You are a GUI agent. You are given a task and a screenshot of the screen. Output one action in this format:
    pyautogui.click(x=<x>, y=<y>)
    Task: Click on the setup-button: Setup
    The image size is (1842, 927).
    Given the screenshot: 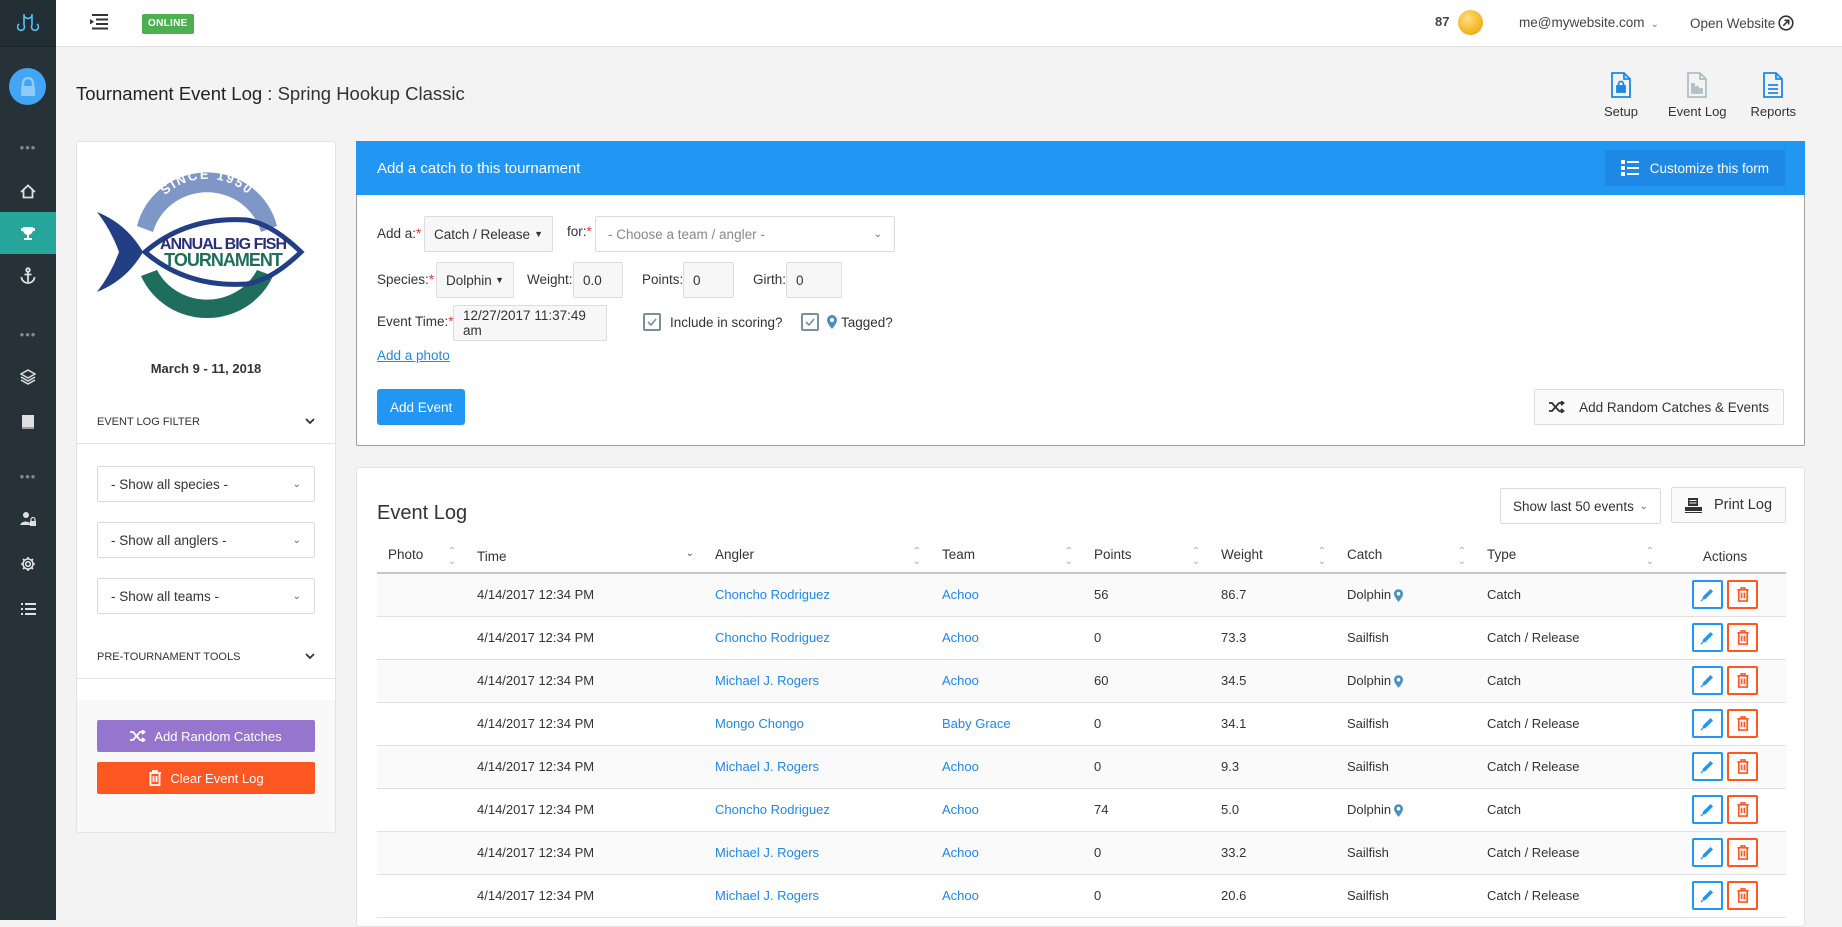 What is the action you would take?
    pyautogui.click(x=1621, y=95)
    